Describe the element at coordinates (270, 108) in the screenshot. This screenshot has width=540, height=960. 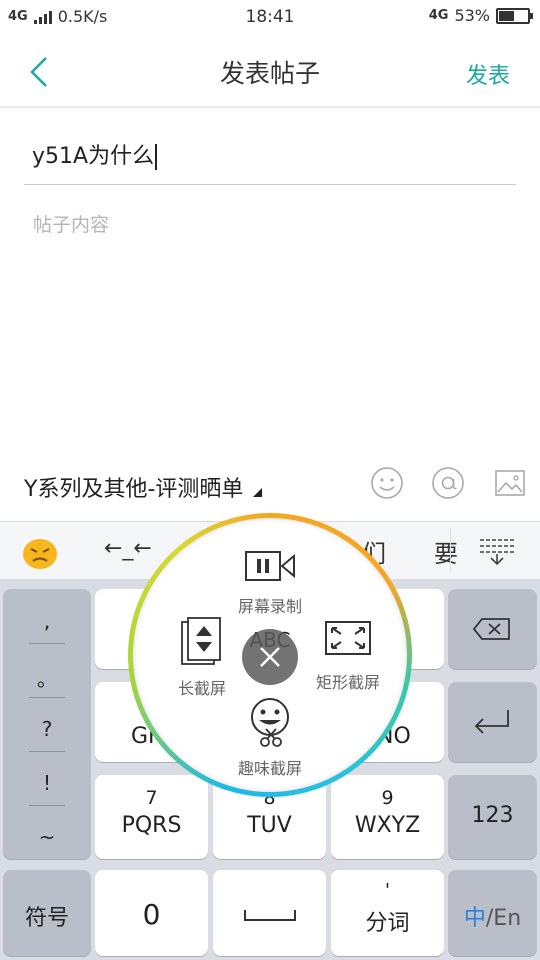
I see `header-divider` at that location.